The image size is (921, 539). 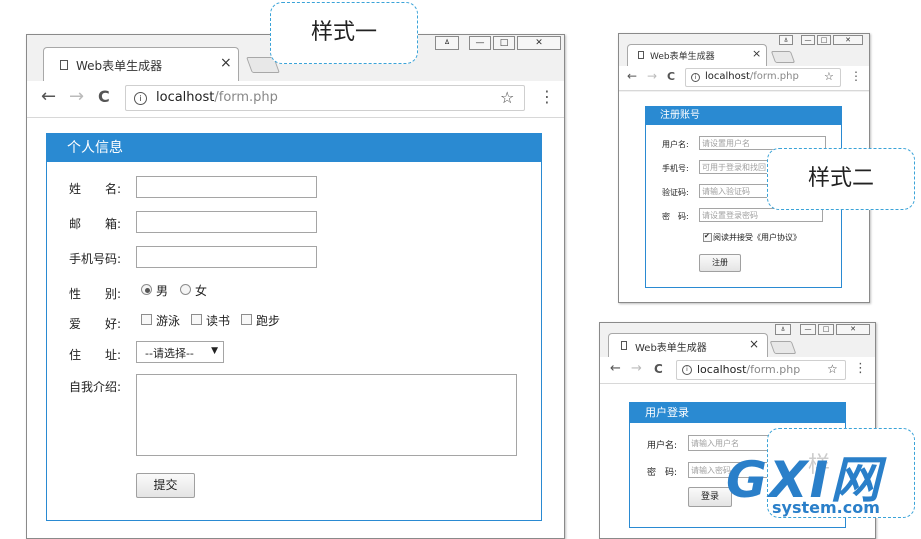 What do you see at coordinates (214, 351) in the screenshot?
I see `chevron-down-icon: ▼` at bounding box center [214, 351].